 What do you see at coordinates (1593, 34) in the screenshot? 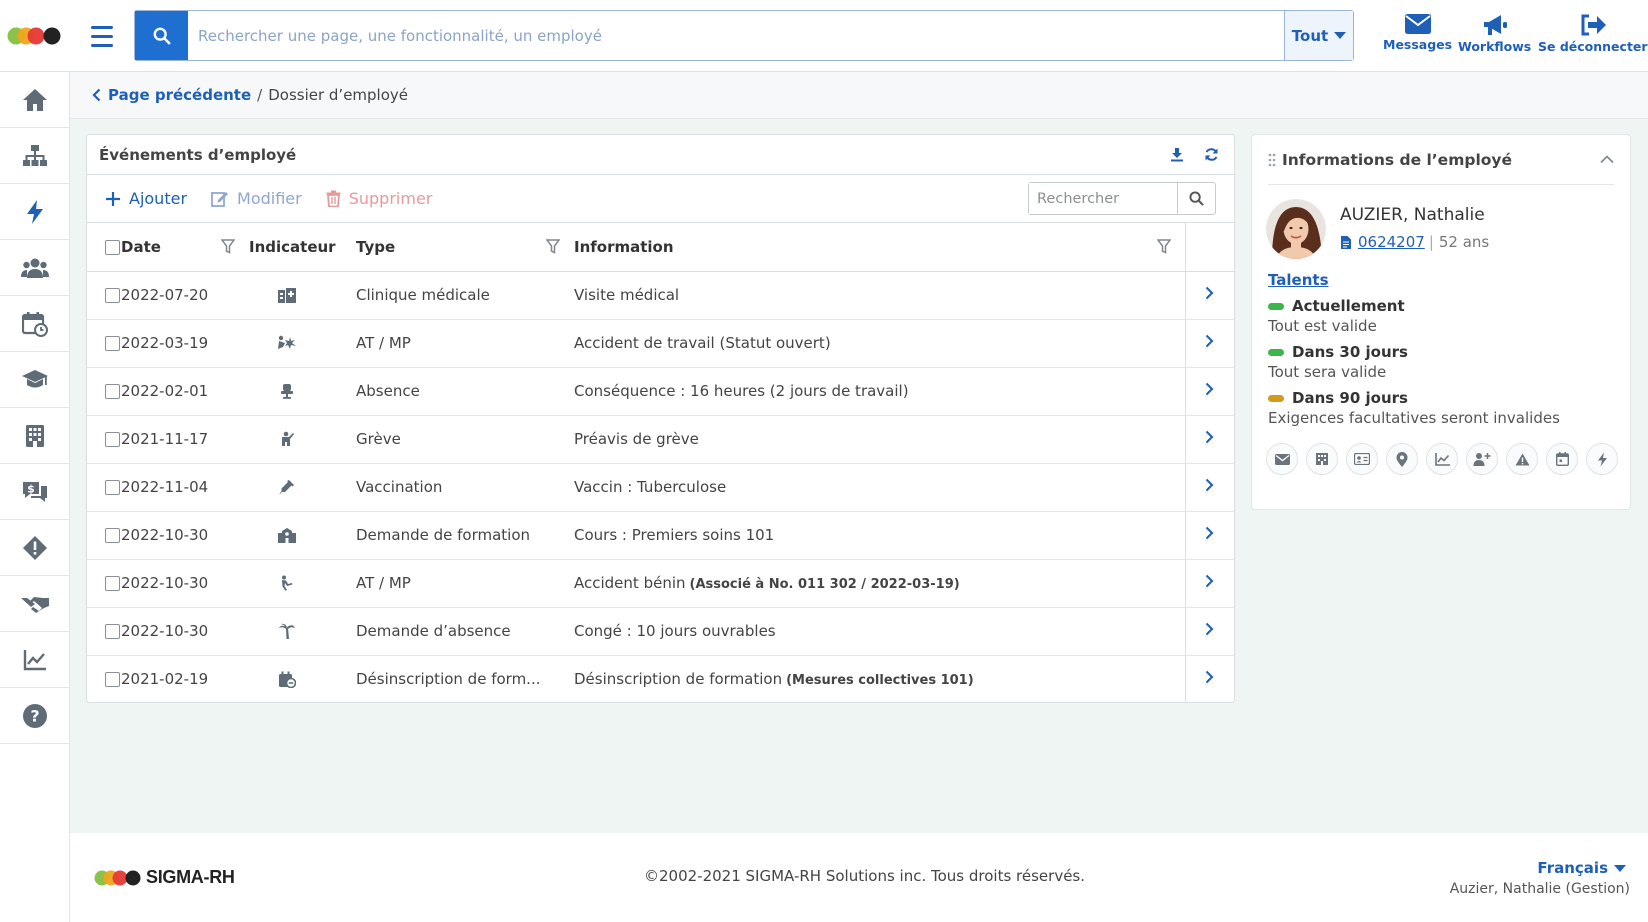
I see `logout-button: Se déconnecter` at bounding box center [1593, 34].